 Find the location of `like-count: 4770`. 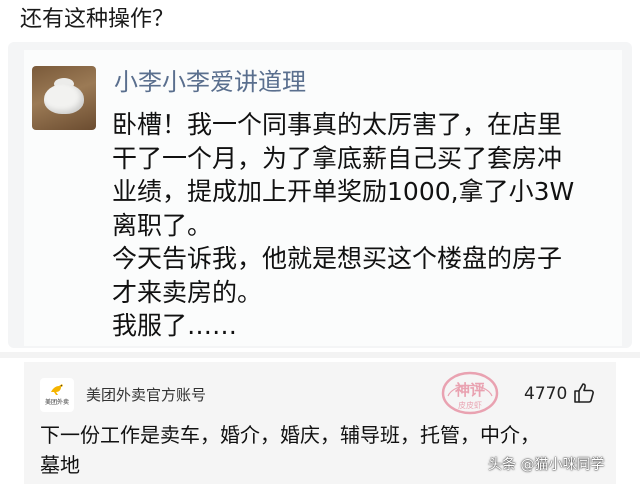

like-count: 4770 is located at coordinates (546, 394).